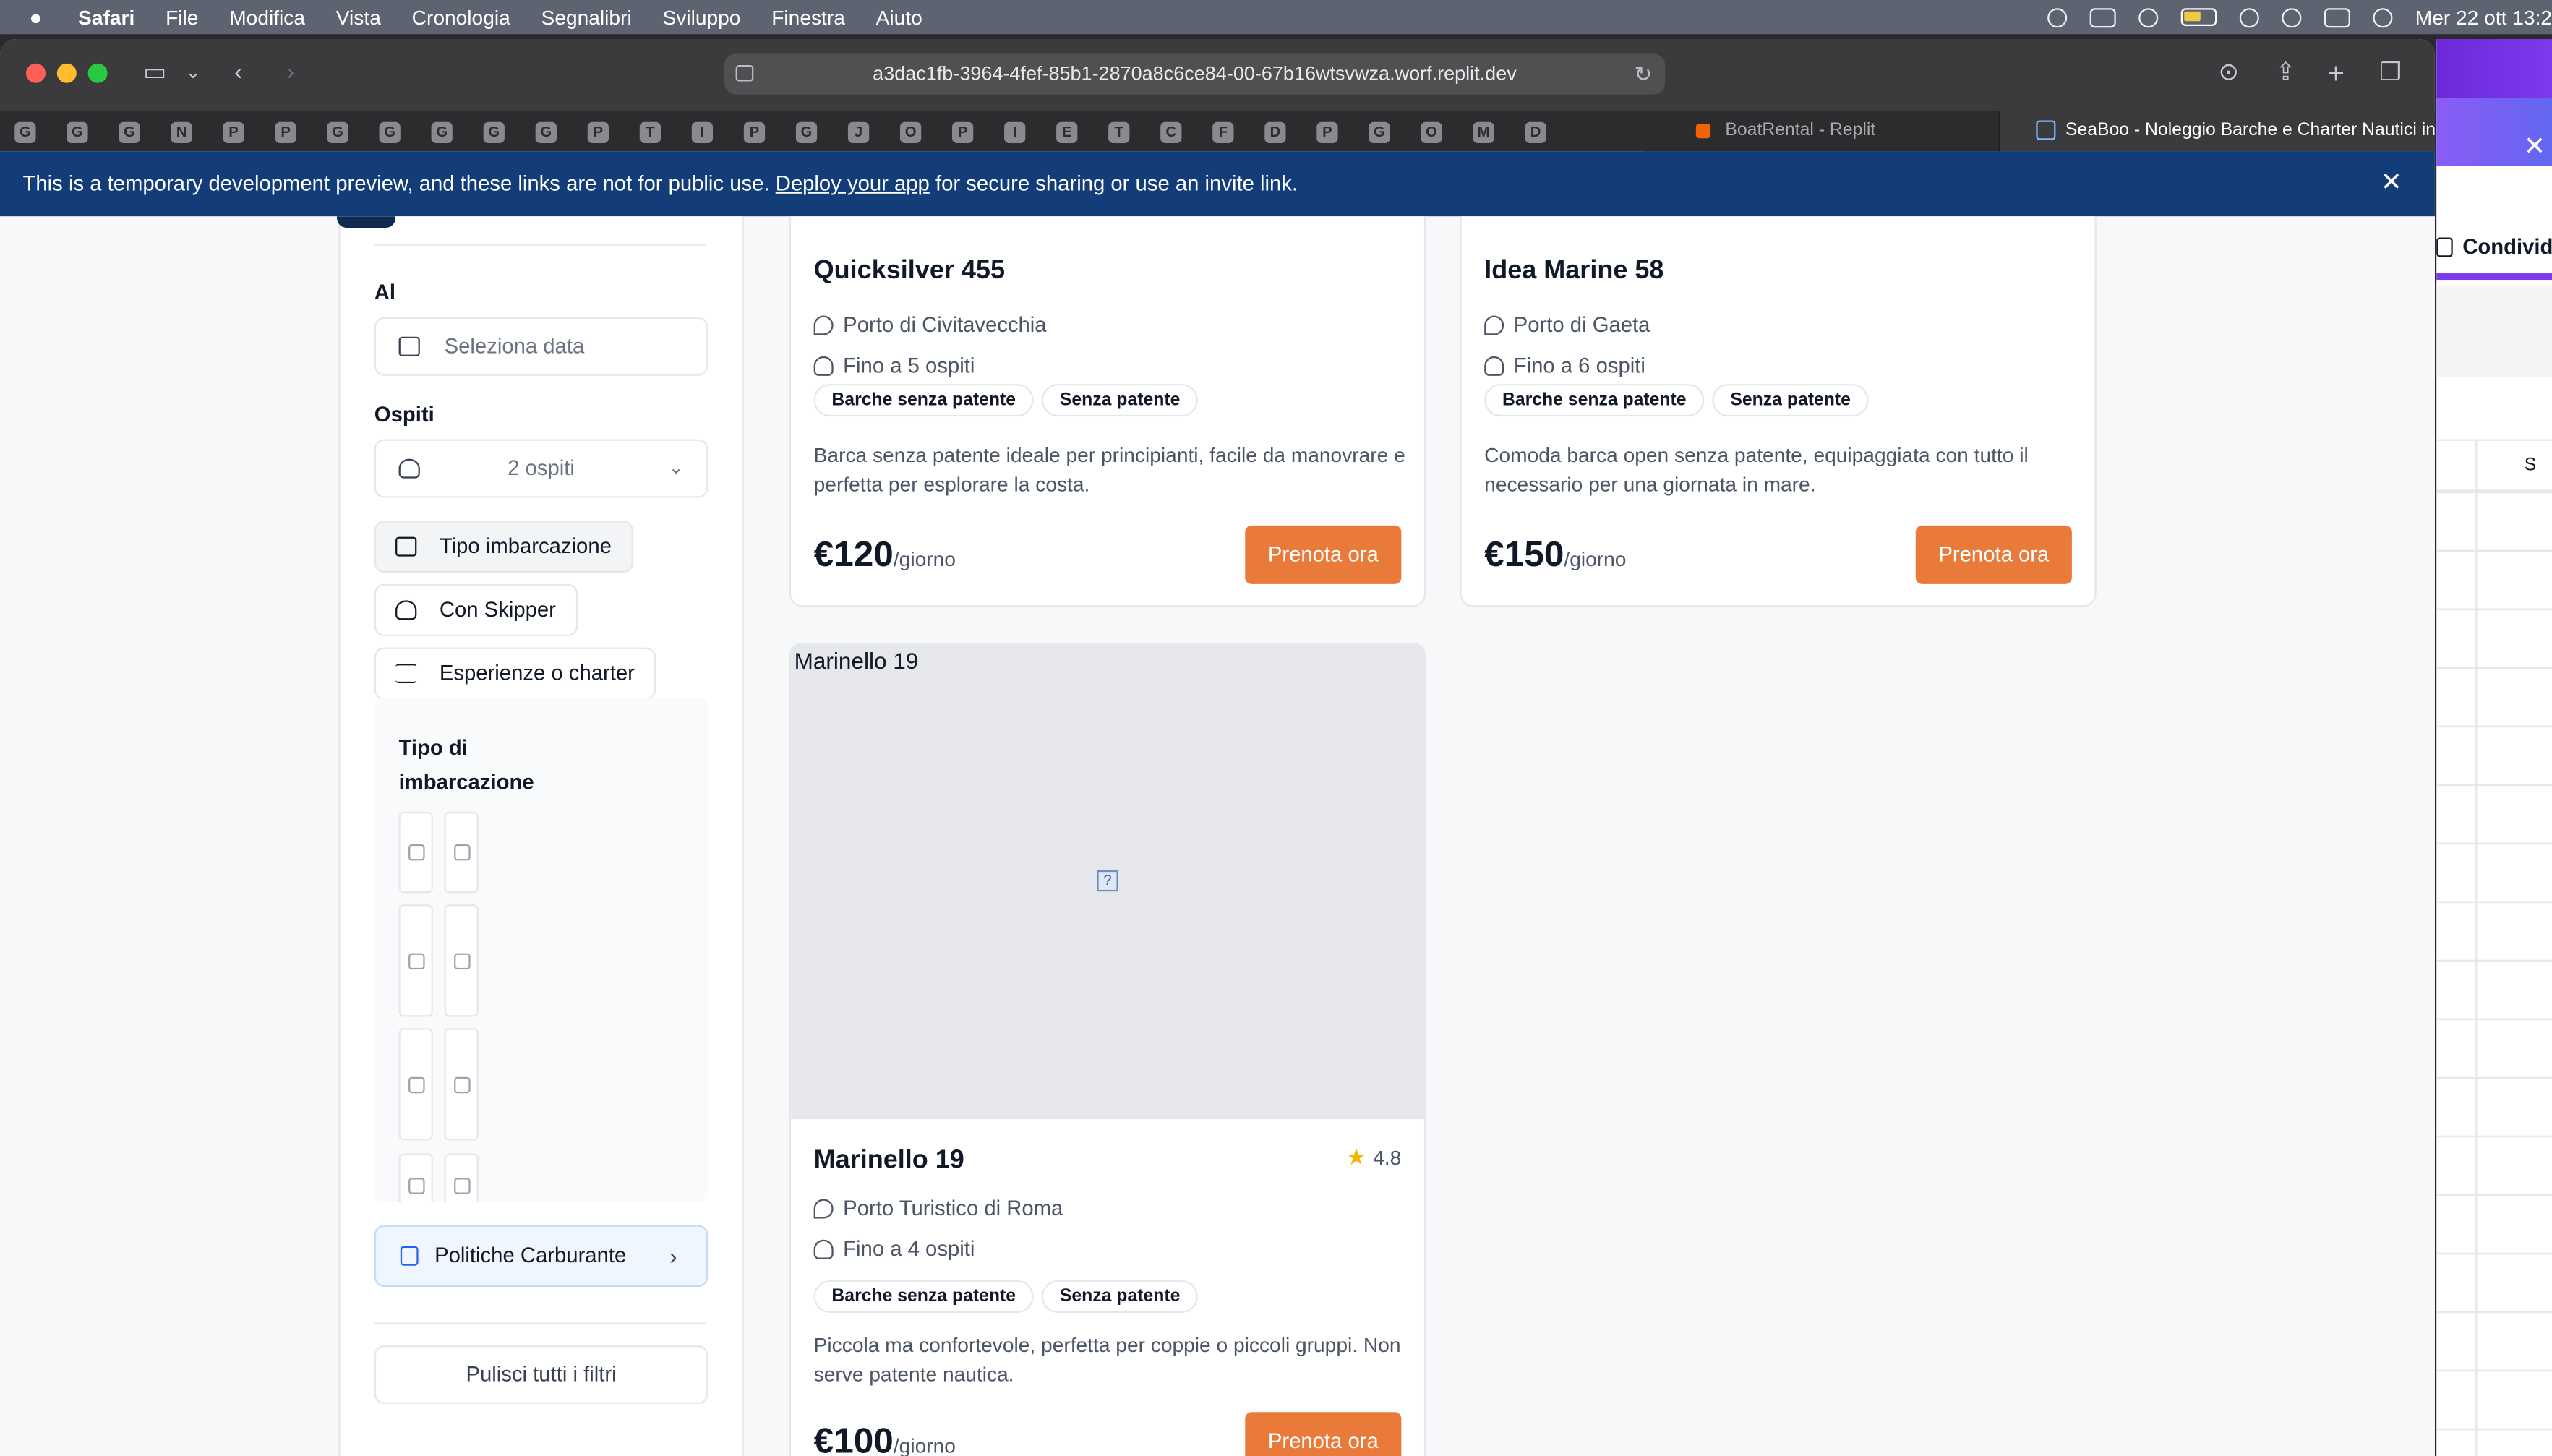 This screenshot has height=1456, width=2552. Describe the element at coordinates (290, 73) in the screenshot. I see `forward-icon: ›` at that location.